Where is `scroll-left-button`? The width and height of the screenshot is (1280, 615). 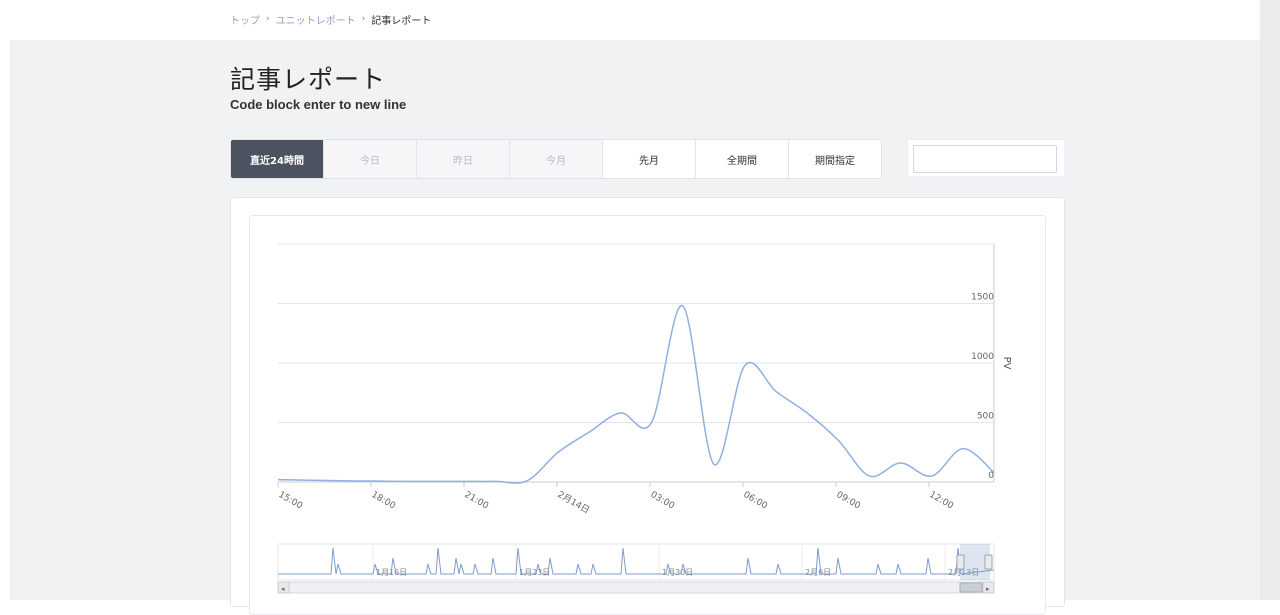
scroll-left-button is located at coordinates (283, 587).